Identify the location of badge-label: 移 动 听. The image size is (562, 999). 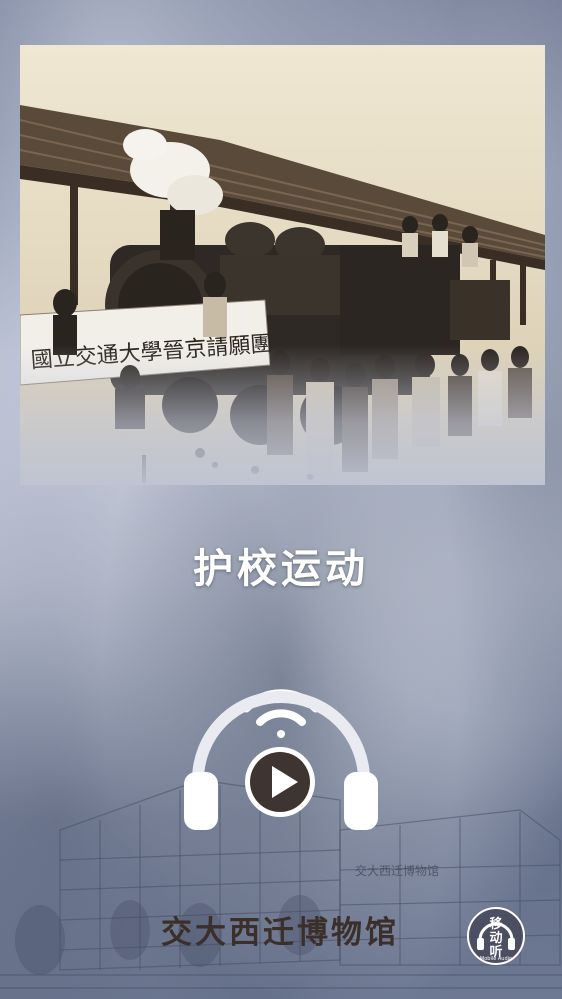
(496, 939).